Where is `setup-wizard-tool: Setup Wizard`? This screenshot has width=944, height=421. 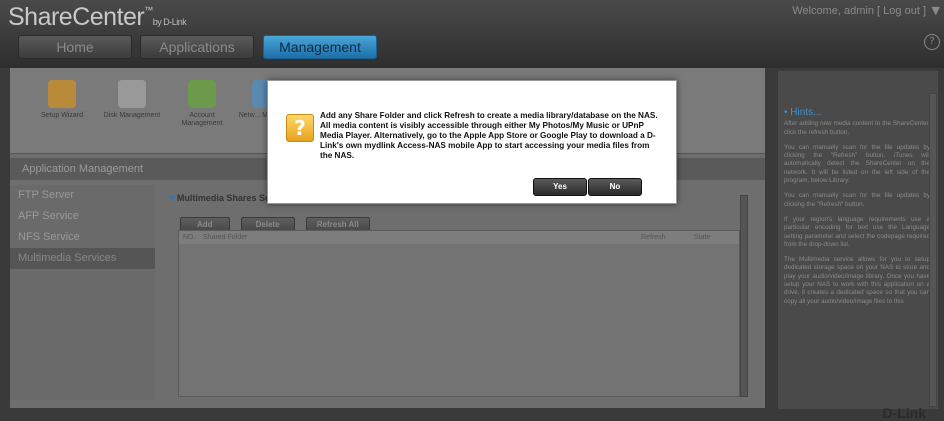
setup-wizard-tool: Setup Wizard is located at coordinates (62, 100).